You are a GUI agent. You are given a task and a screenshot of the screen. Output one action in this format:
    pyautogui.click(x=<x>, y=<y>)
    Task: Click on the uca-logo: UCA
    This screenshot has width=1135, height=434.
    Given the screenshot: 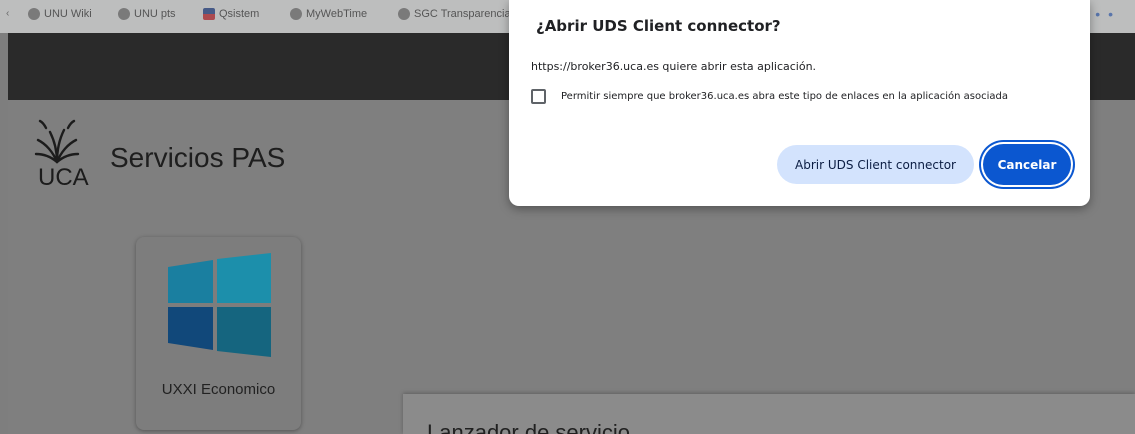 What is the action you would take?
    pyautogui.click(x=63, y=160)
    